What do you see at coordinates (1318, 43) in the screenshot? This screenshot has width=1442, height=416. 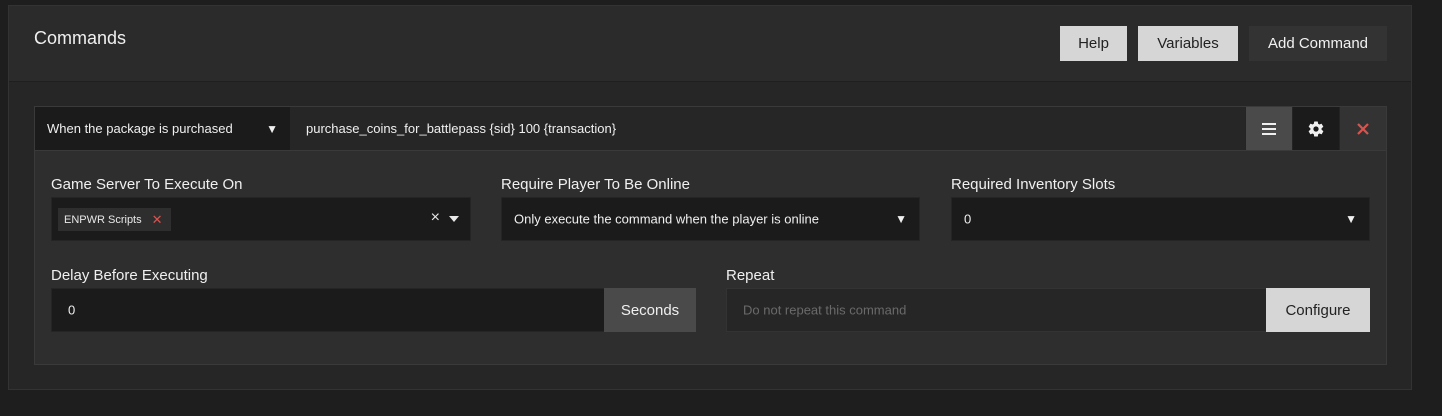 I see `add-command-button: Add Command` at bounding box center [1318, 43].